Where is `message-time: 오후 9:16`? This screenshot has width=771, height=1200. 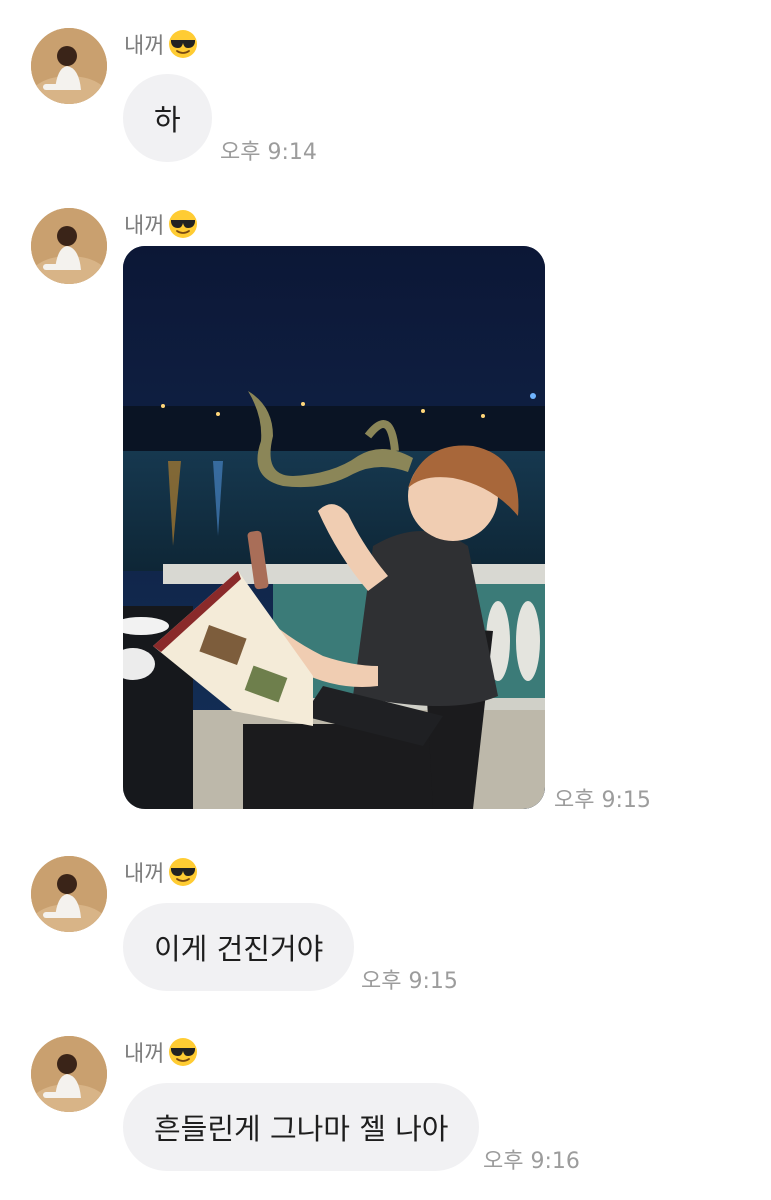
message-time: 오후 9:16 is located at coordinates (531, 1161).